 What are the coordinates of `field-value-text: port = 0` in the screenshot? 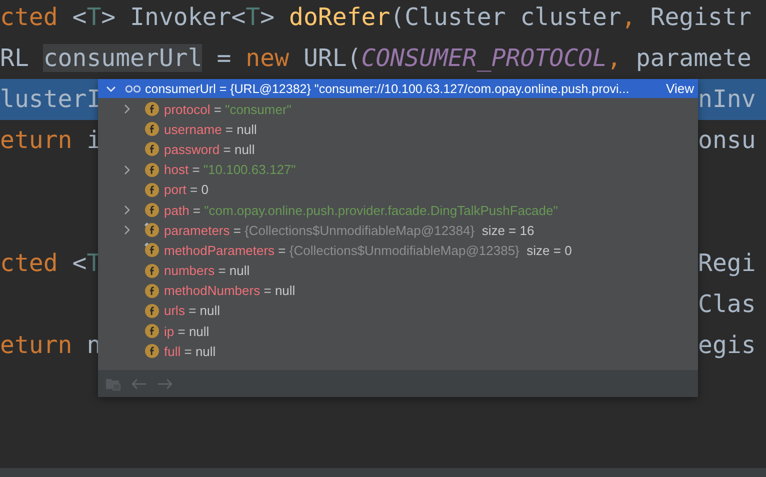 It's located at (186, 190).